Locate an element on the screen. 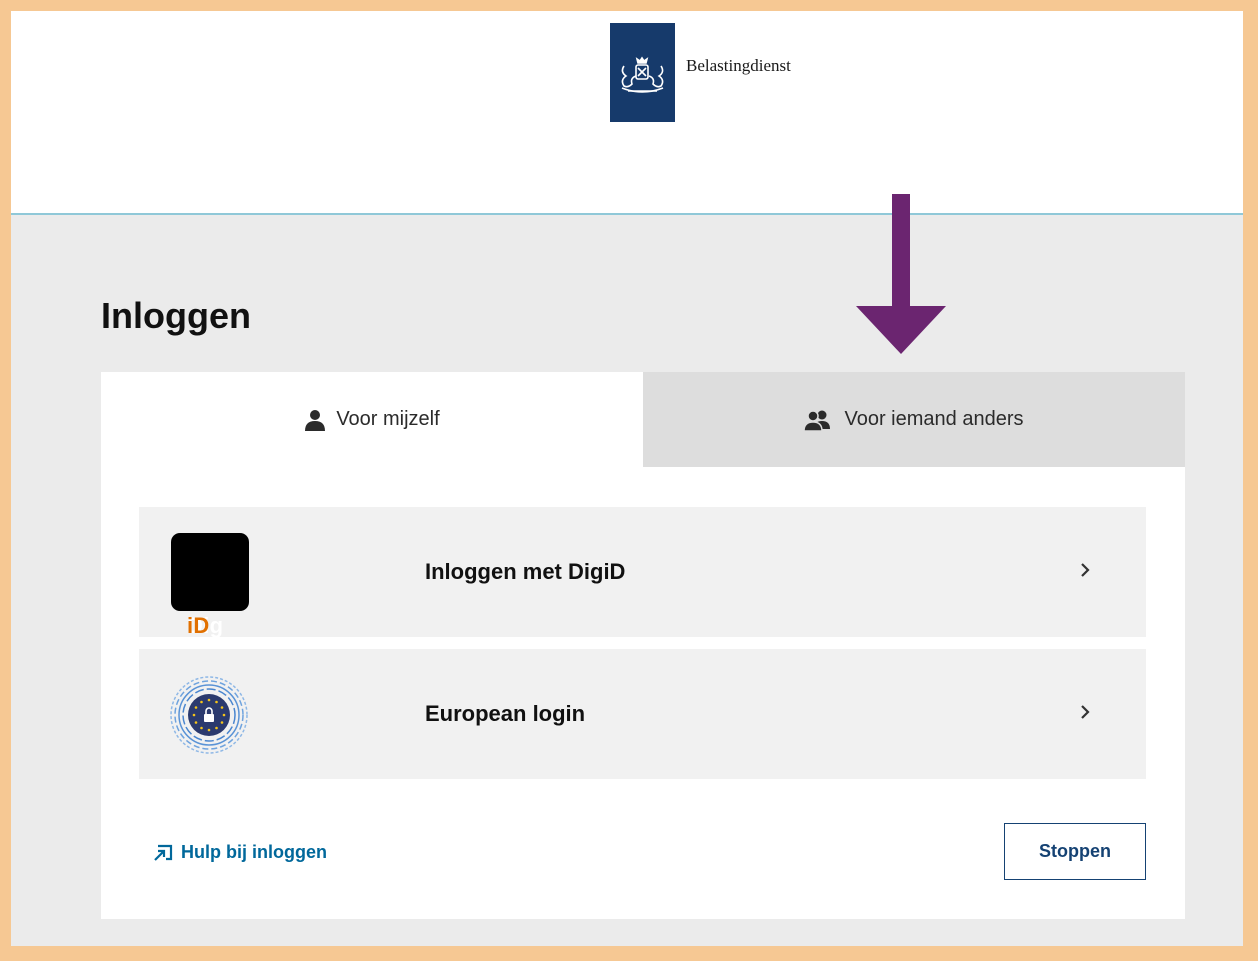 The width and height of the screenshot is (1258, 961). tab-voor-mijzelf: Voor mijzelf is located at coordinates (372, 419).